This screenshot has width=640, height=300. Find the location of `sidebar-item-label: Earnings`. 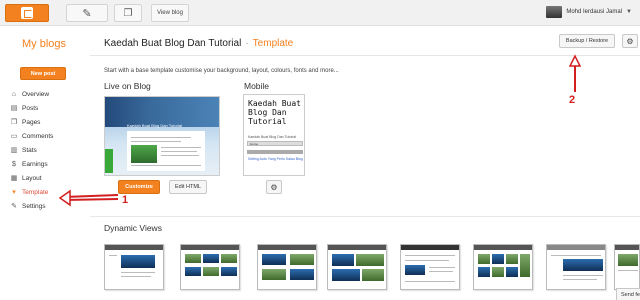

sidebar-item-label: Earnings is located at coordinates (35, 164).